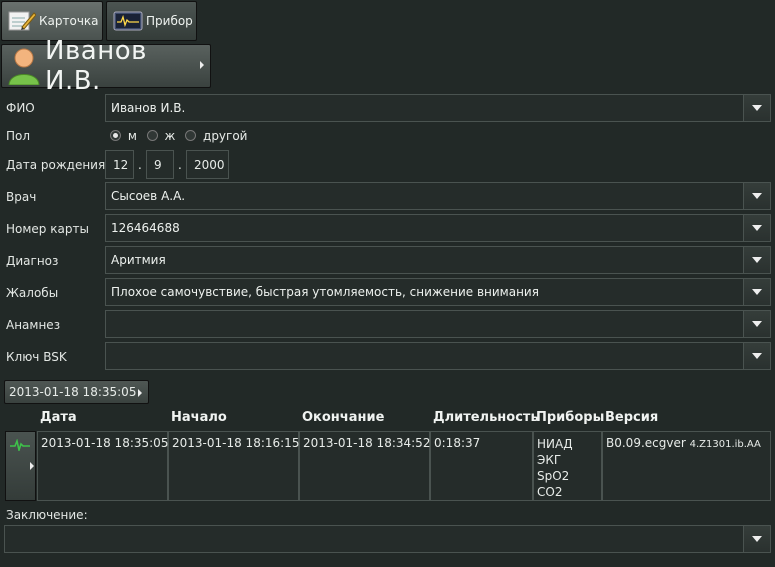 This screenshot has width=775, height=567. What do you see at coordinates (152, 135) in the screenshot?
I see `radio-female` at bounding box center [152, 135].